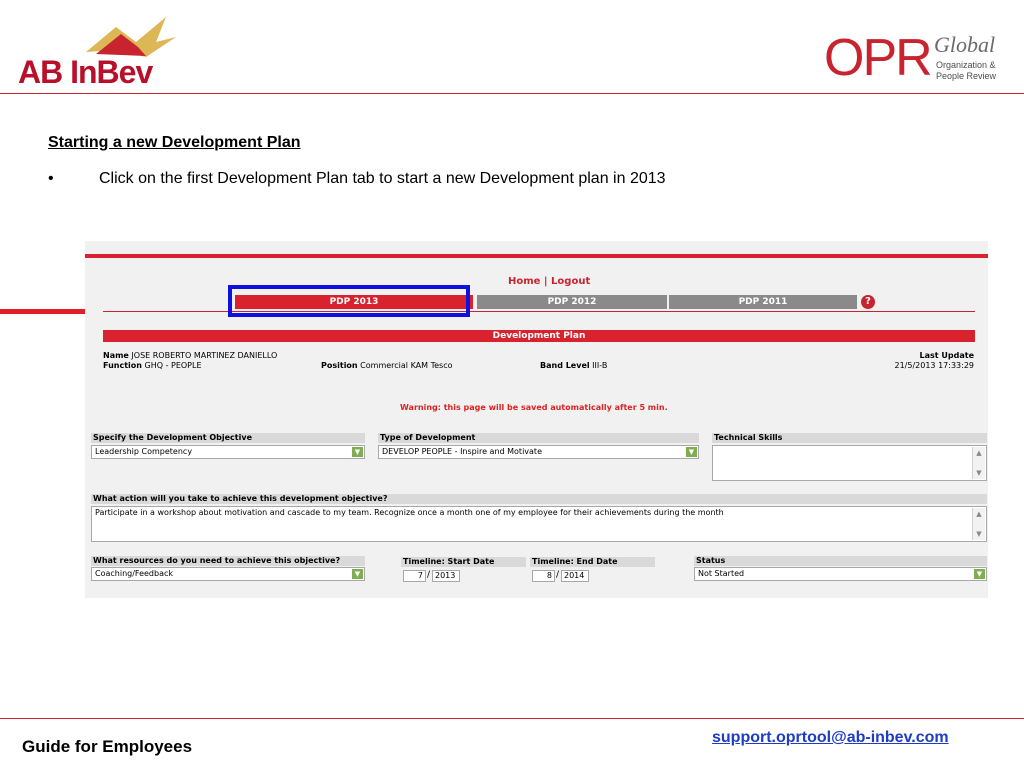  Describe the element at coordinates (600, 365) in the screenshot. I see `band-value: III-B` at that location.